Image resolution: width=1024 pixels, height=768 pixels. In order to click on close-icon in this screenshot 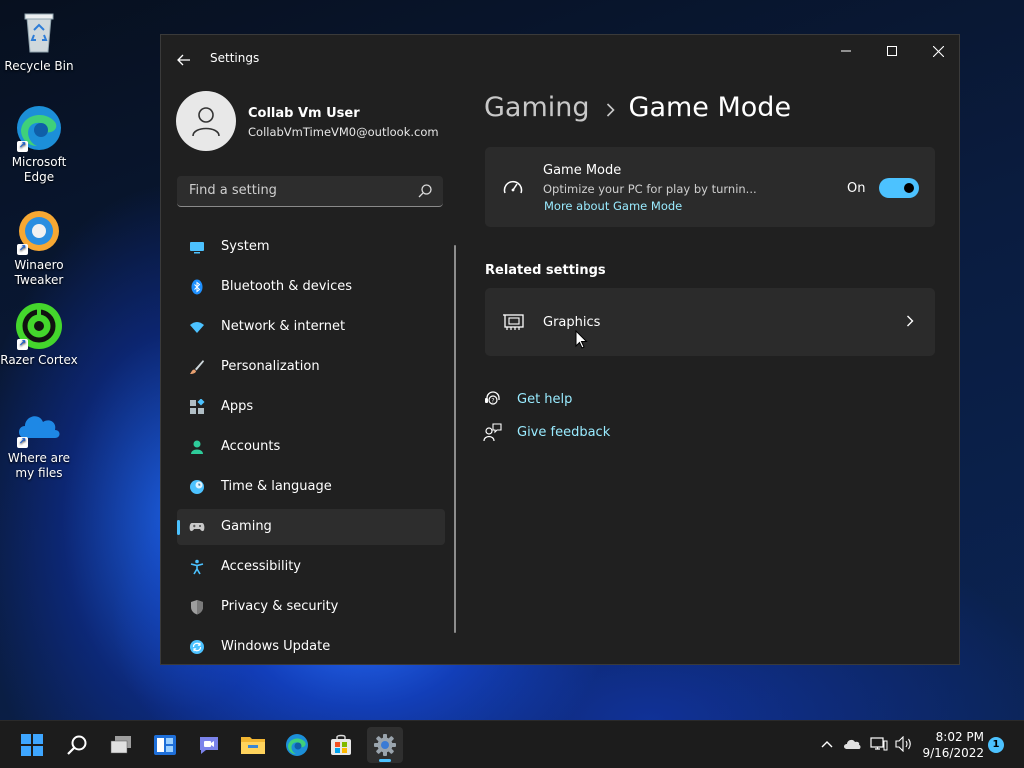, I will do `click(938, 51)`.